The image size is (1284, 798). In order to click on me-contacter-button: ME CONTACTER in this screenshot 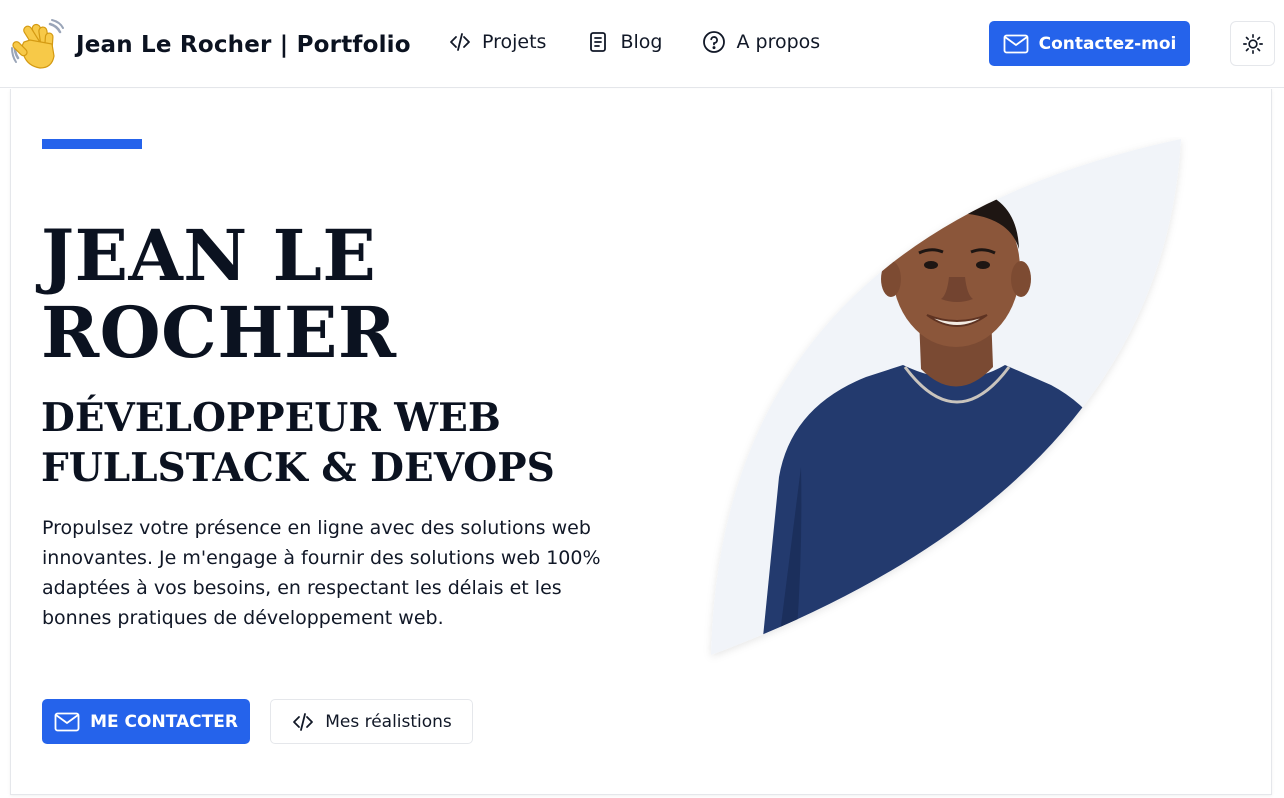, I will do `click(146, 721)`.